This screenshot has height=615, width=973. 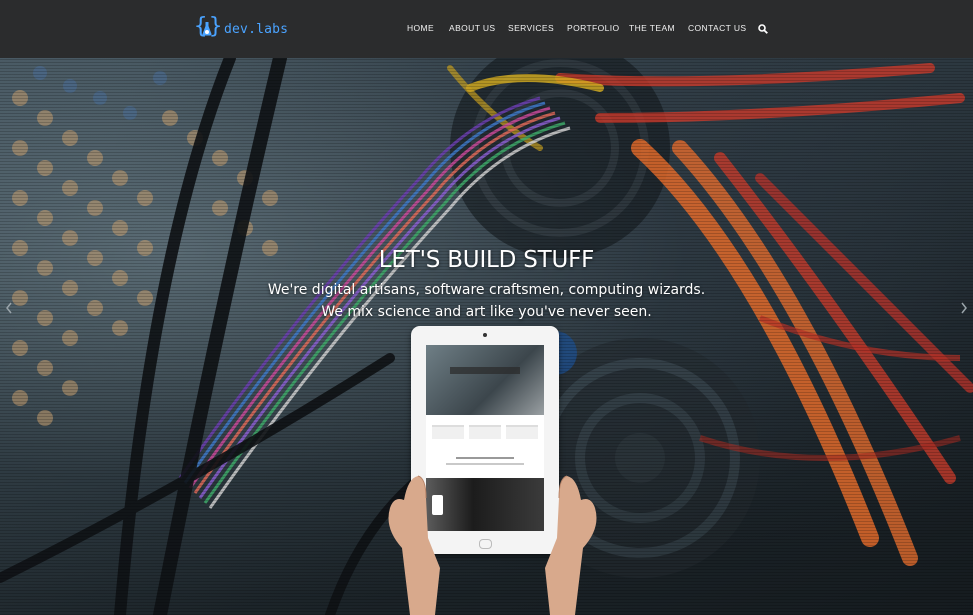 I want to click on nav-portfolio: PORTFOLIO, so click(x=593, y=28).